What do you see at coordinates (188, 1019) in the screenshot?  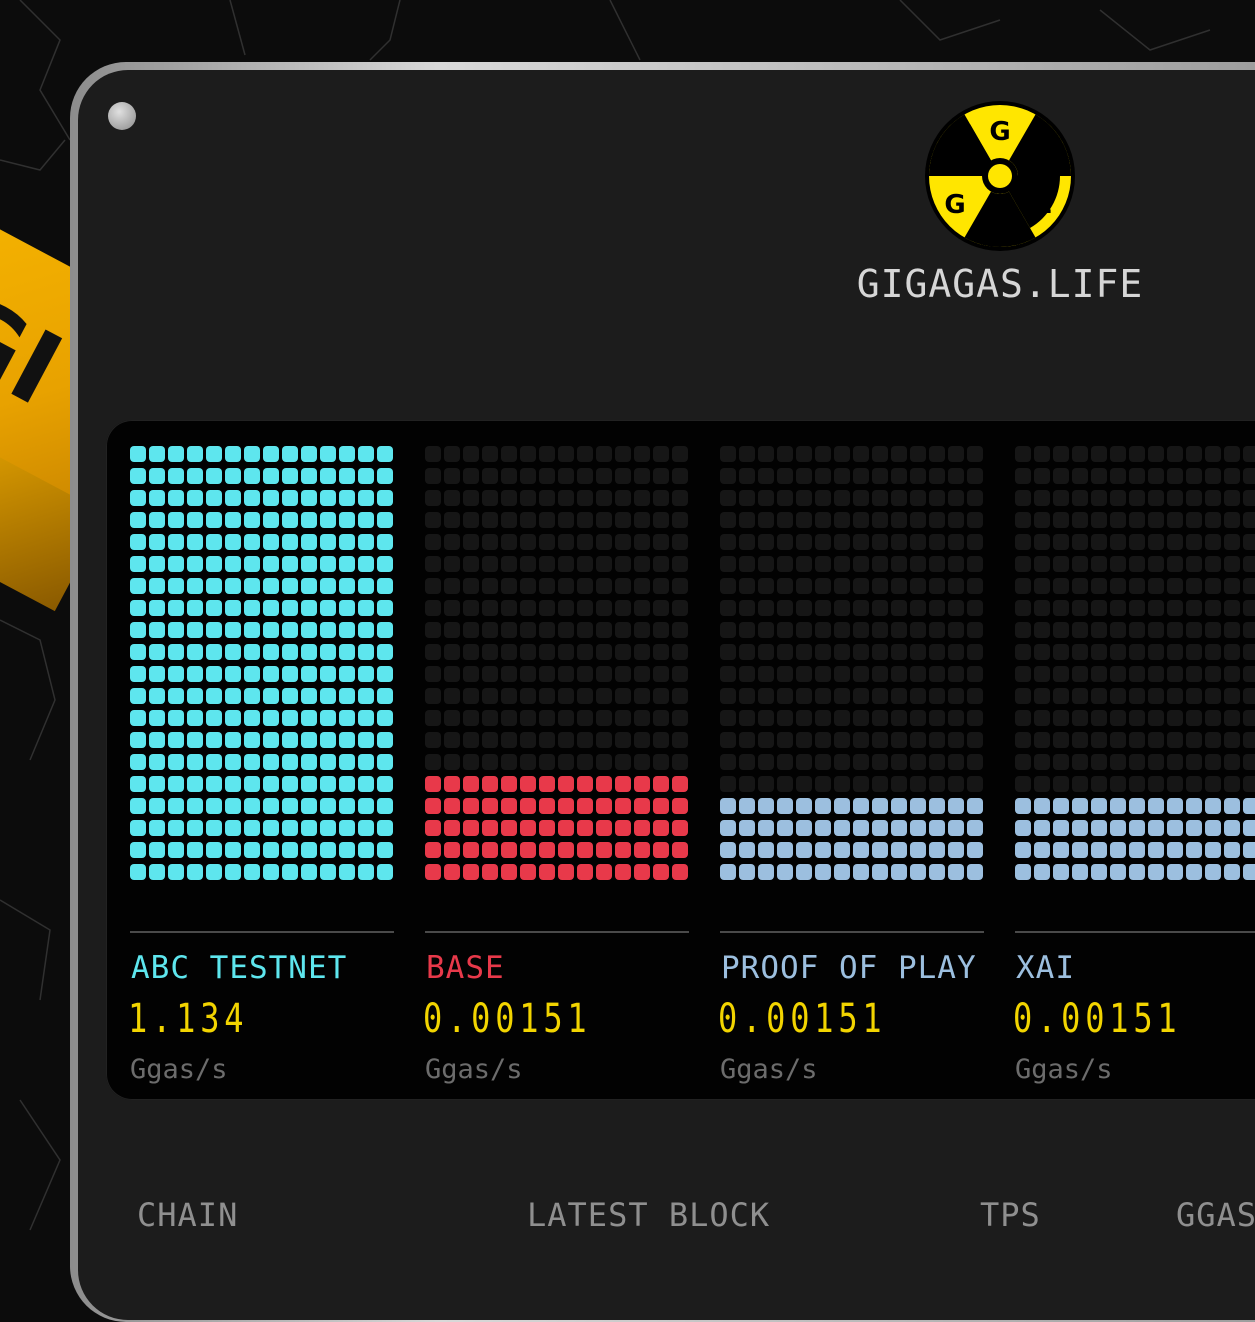 I see `gas-value: 1.134` at bounding box center [188, 1019].